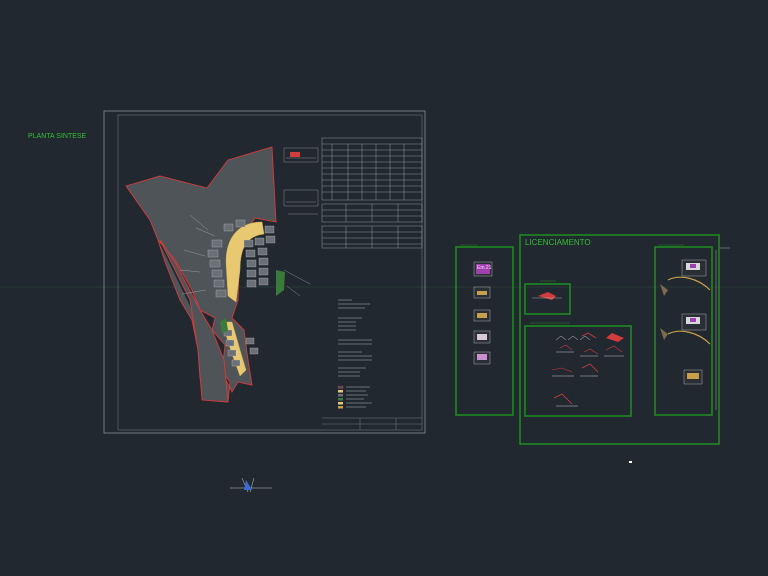 Image resolution: width=768 pixels, height=576 pixels. I want to click on section-sketches, so click(301, 181).